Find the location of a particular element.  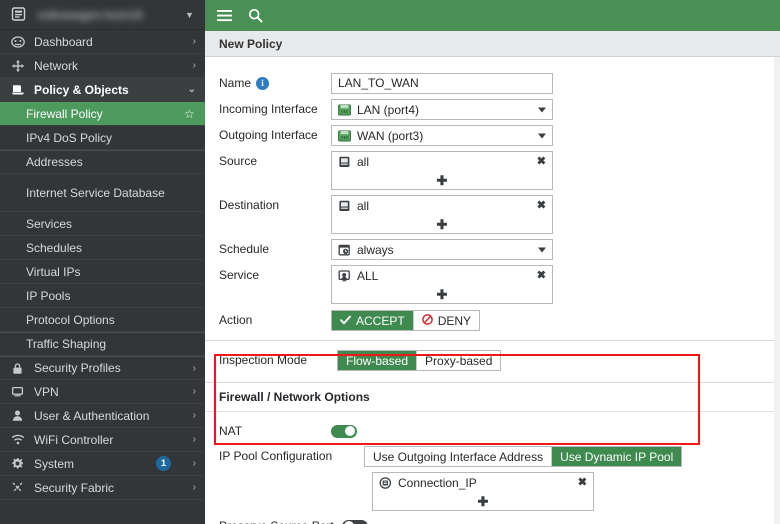

add-source-button: ✚ is located at coordinates (442, 180).